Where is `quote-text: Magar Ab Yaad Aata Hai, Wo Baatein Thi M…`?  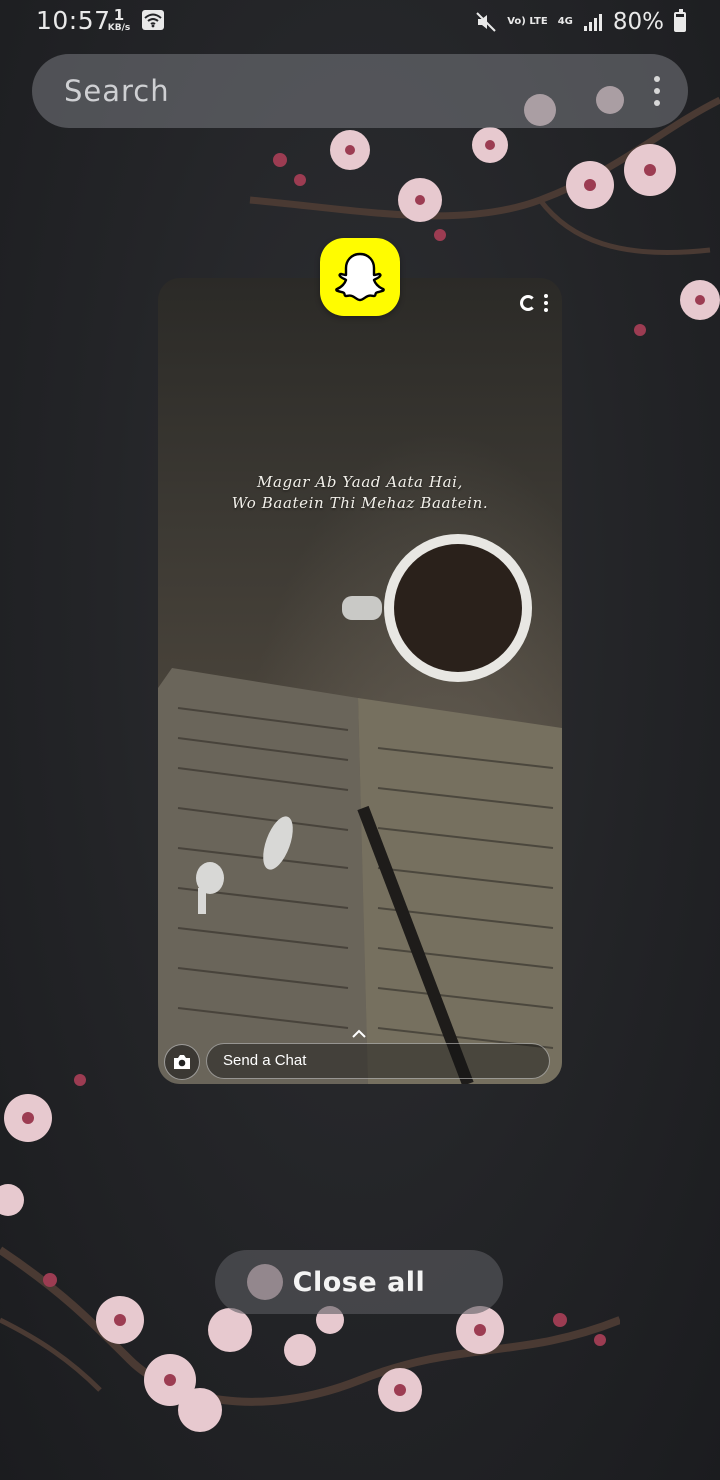
quote-text: Magar Ab Yaad Aata Hai, Wo Baatein Thi M… is located at coordinates (360, 493).